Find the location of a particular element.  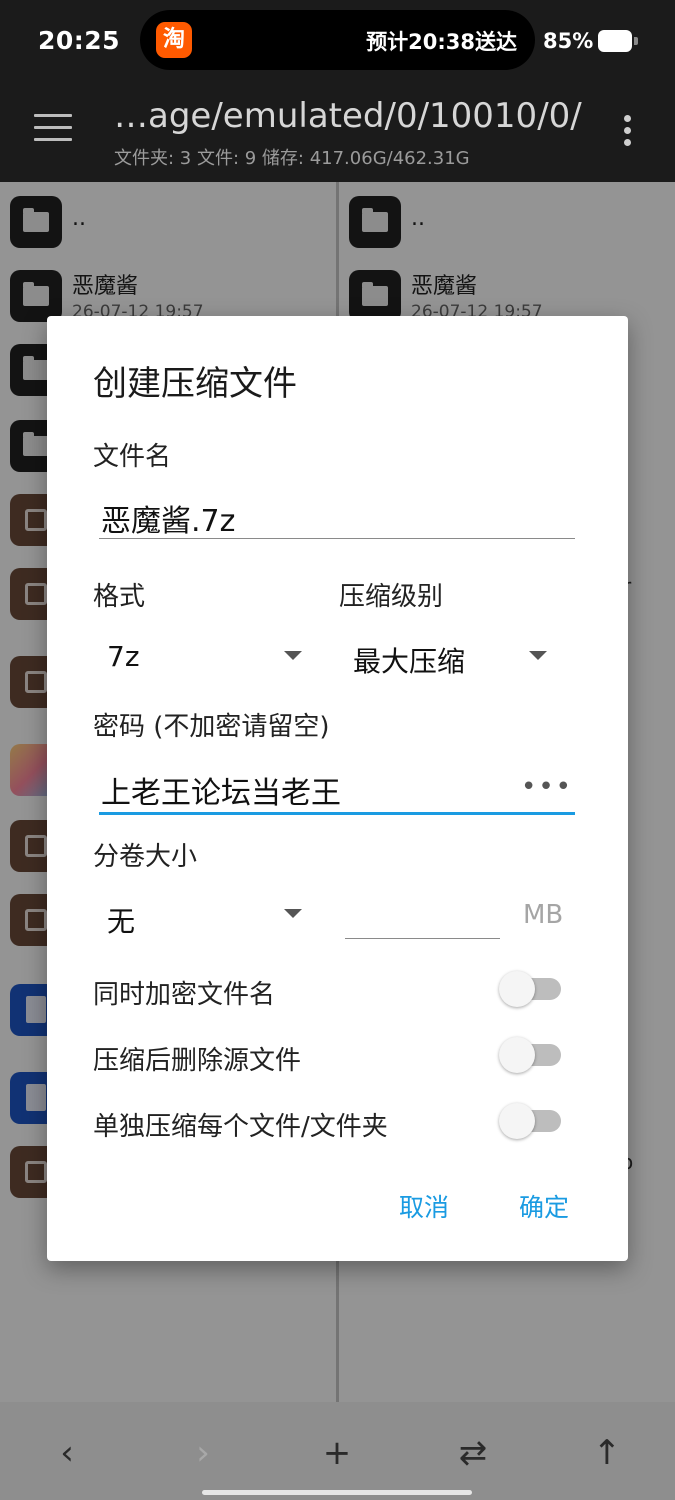

back-icon: ‹ is located at coordinates (67, 1453).